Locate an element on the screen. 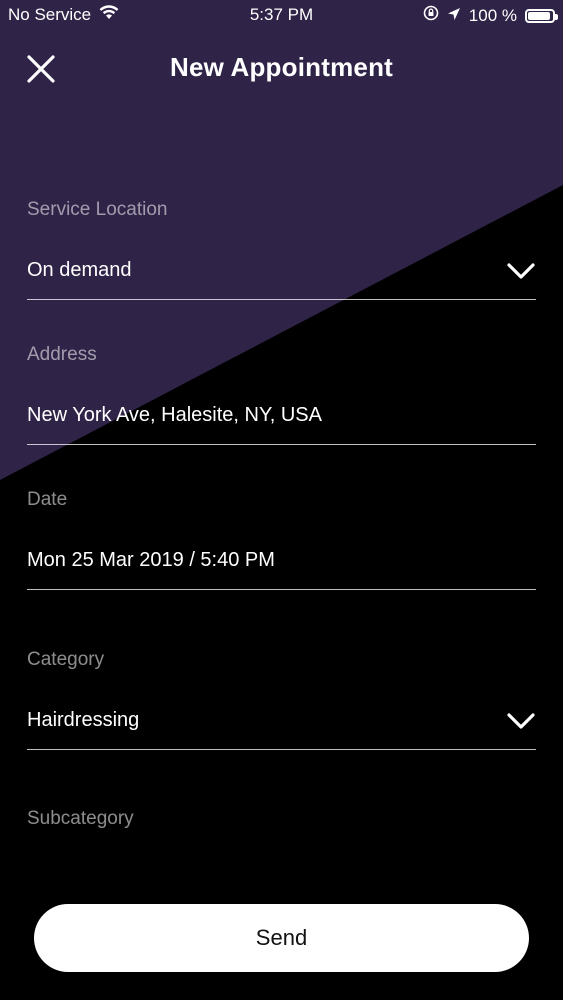 This screenshot has width=563, height=1000. subcategory-label: Subcategory is located at coordinates (281, 819).